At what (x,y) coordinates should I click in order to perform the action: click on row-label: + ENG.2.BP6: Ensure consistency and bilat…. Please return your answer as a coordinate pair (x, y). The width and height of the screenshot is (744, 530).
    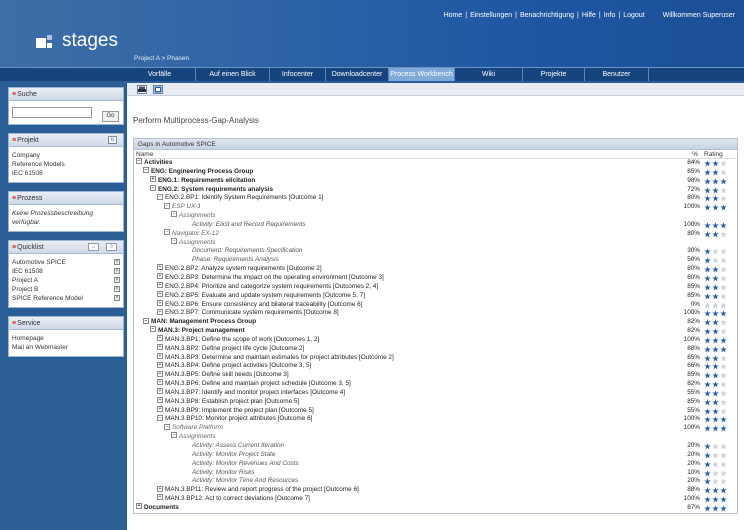
    Looking at the image, I should click on (260, 304).